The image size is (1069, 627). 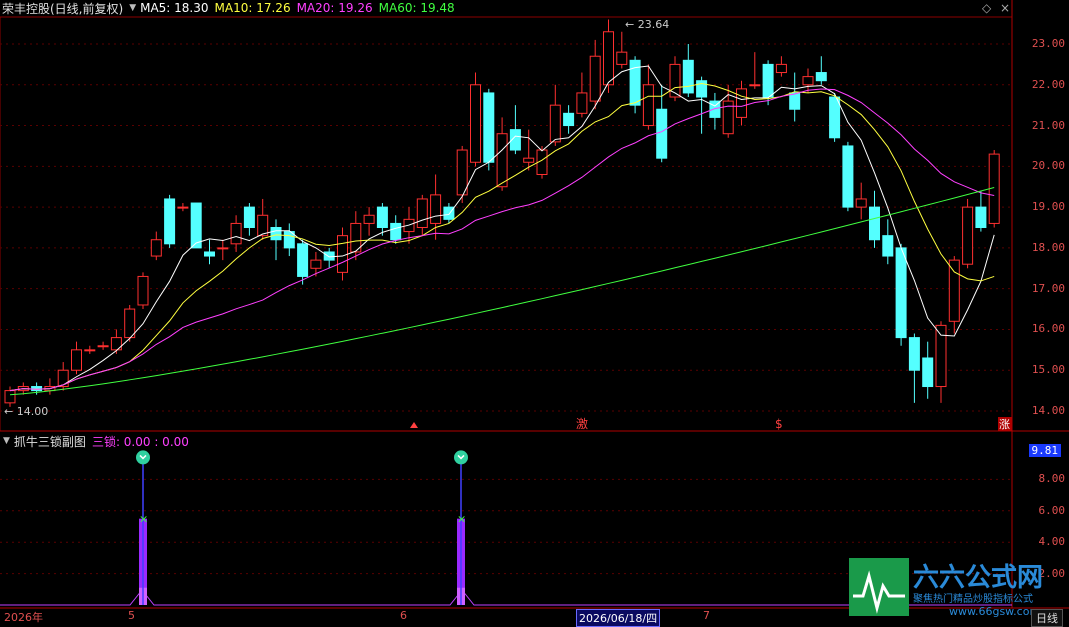 I want to click on price-tick: 23.00, so click(x=1048, y=43).